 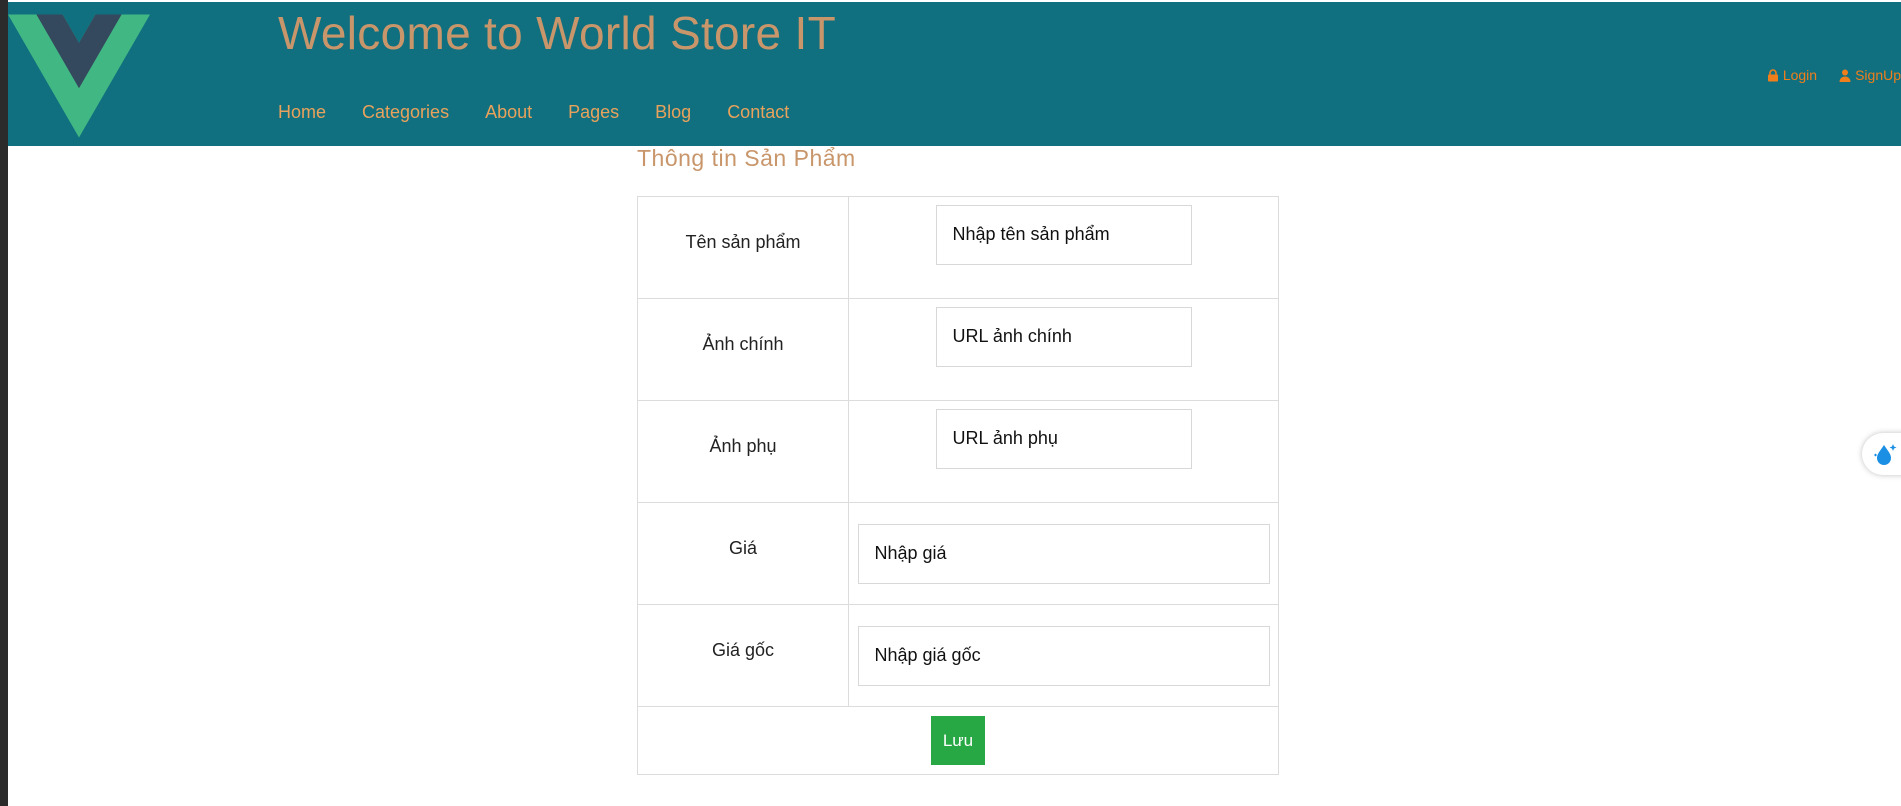 What do you see at coordinates (743, 349) in the screenshot?
I see `main-image-label: Ảnh chính` at bounding box center [743, 349].